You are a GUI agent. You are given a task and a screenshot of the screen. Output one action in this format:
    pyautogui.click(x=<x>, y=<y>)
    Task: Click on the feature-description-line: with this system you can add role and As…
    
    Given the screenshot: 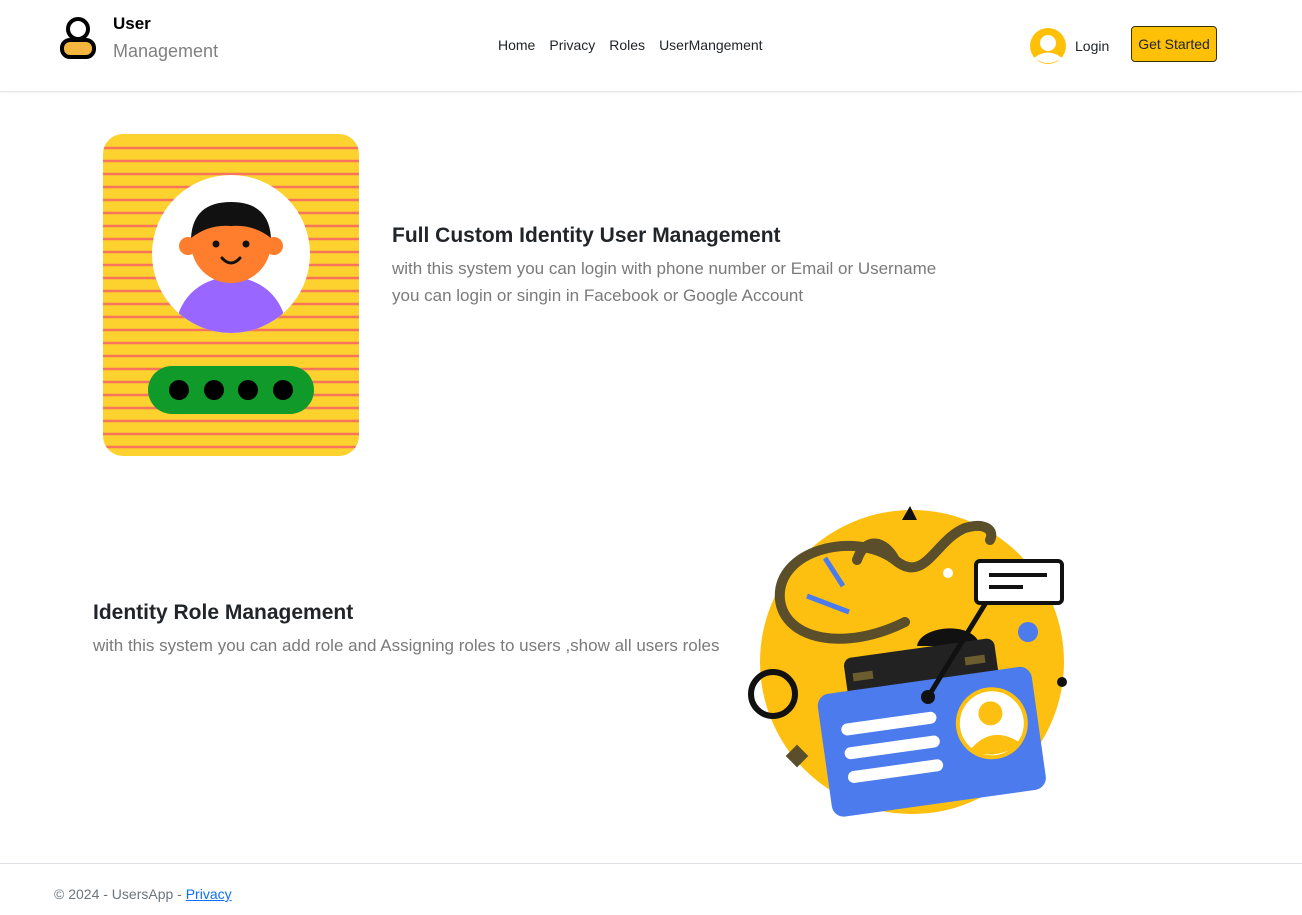 What is the action you would take?
    pyautogui.click(x=406, y=645)
    